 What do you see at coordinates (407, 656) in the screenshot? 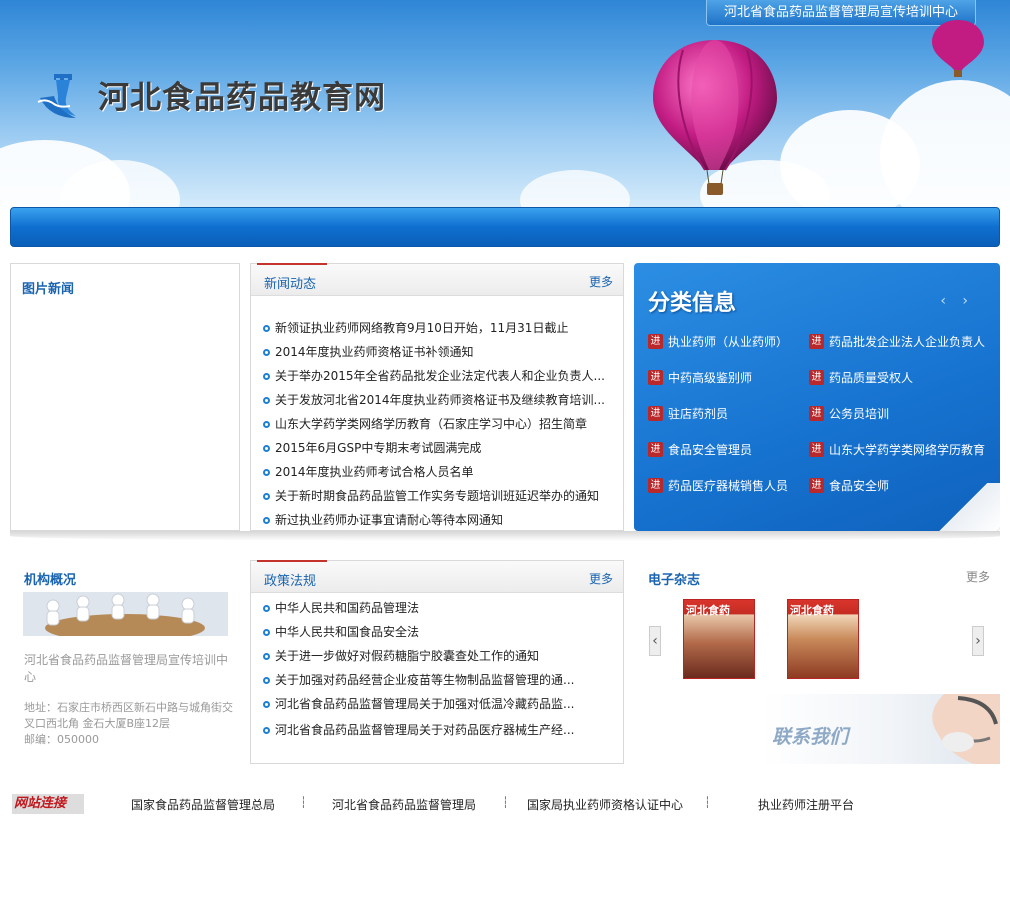
I see `policy-item-link: 关于进一步做好对假药糖脂宁胶囊查处工作的通知` at bounding box center [407, 656].